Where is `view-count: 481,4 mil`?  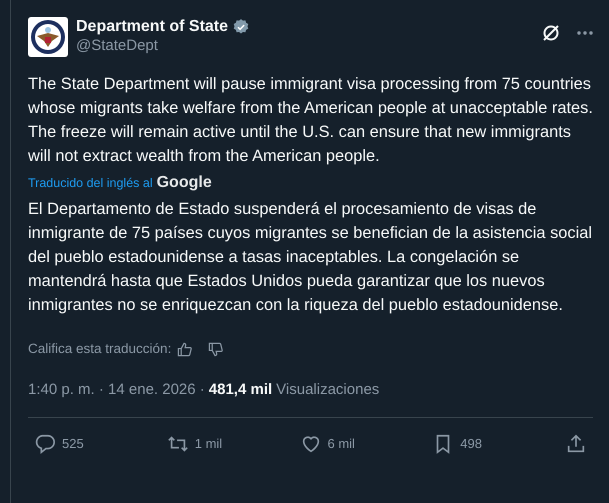
view-count: 481,4 mil is located at coordinates (240, 390).